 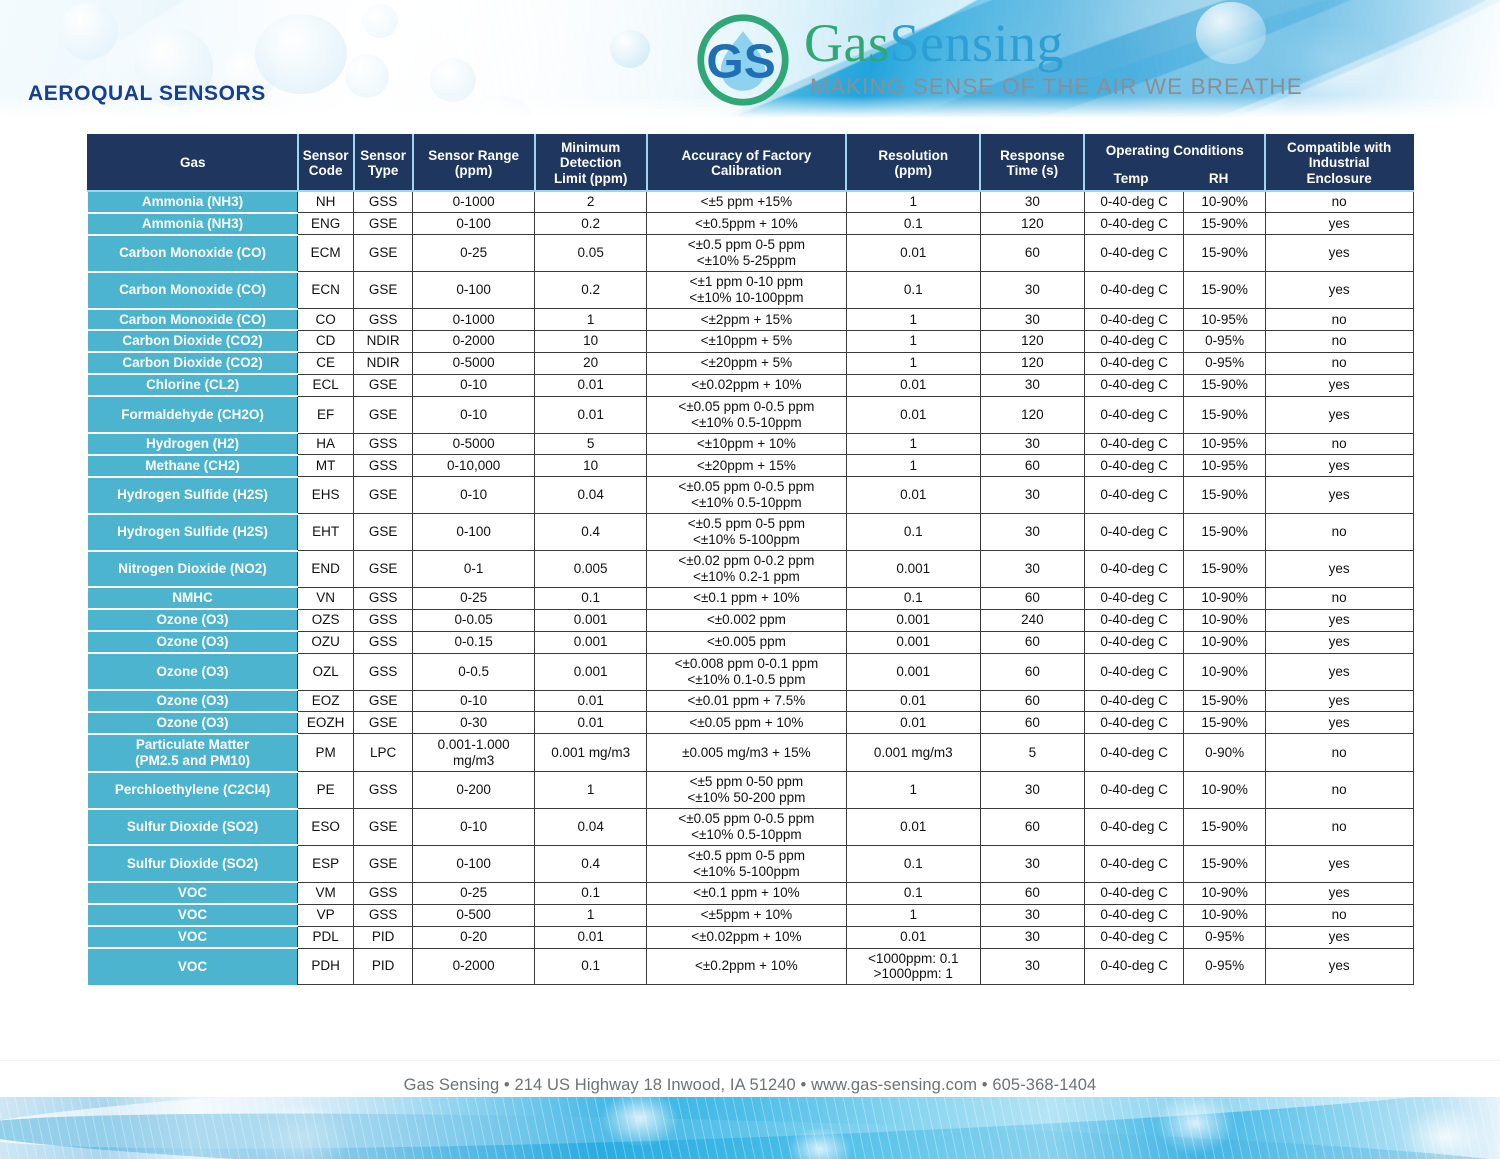 I want to click on cell-sensor-range: 0-5000, so click(x=474, y=444).